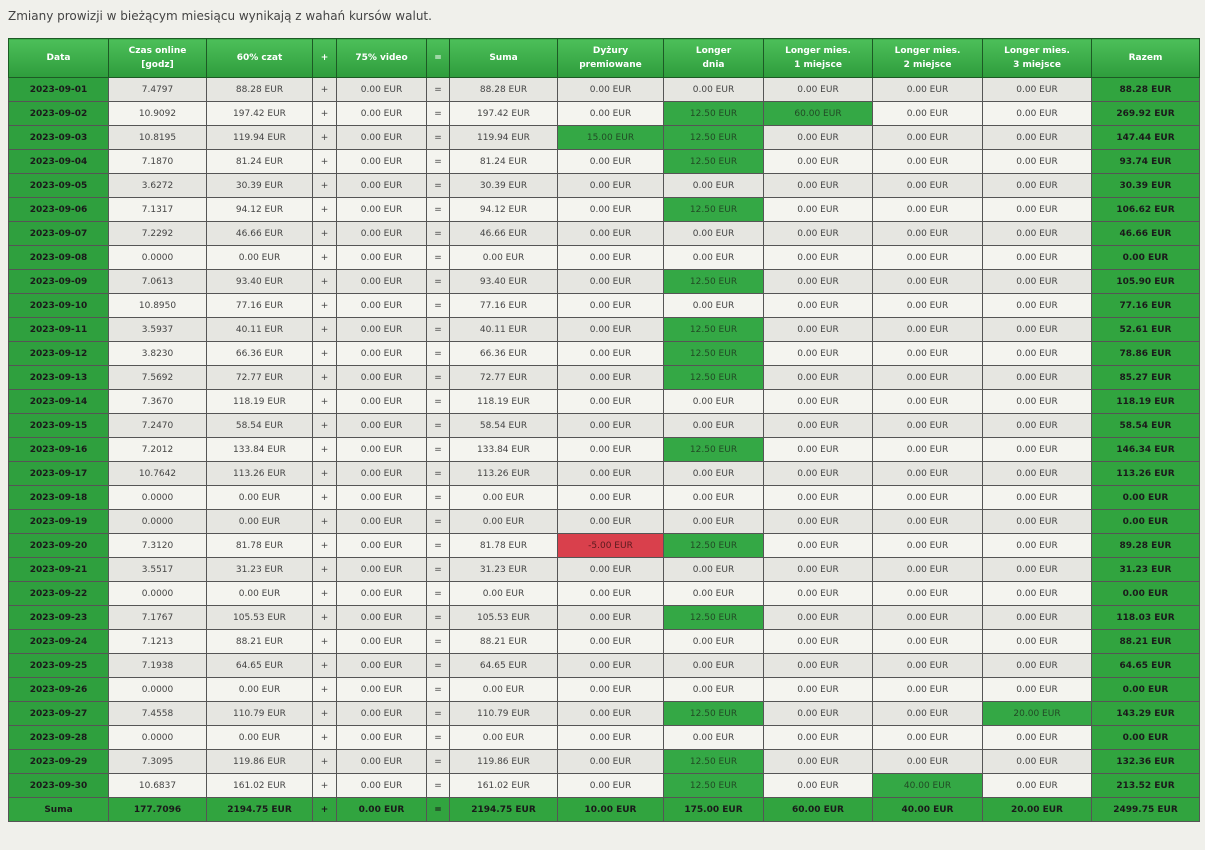 The image size is (1205, 850). I want to click on column-header: Suma, so click(503, 58).